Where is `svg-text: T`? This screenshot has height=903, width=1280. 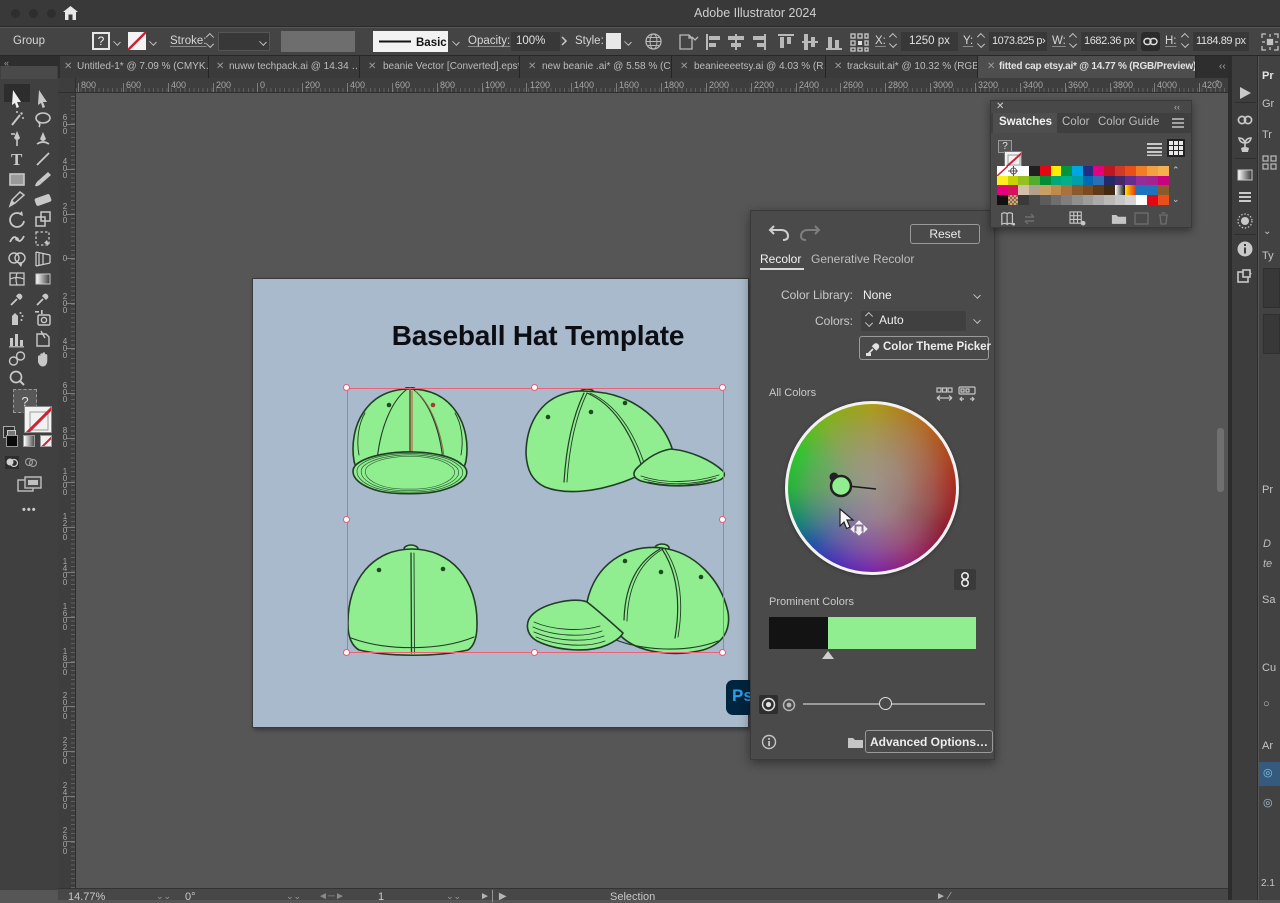 svg-text: T is located at coordinates (17, 159).